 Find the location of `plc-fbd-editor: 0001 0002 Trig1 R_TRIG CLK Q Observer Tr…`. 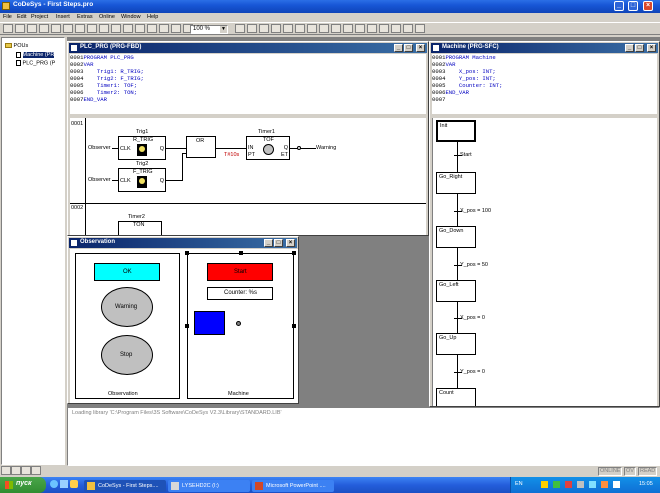

plc-fbd-editor: 0001 0002 Trig1 R_TRIG CLK Q Observer Tr… is located at coordinates (248, 176).